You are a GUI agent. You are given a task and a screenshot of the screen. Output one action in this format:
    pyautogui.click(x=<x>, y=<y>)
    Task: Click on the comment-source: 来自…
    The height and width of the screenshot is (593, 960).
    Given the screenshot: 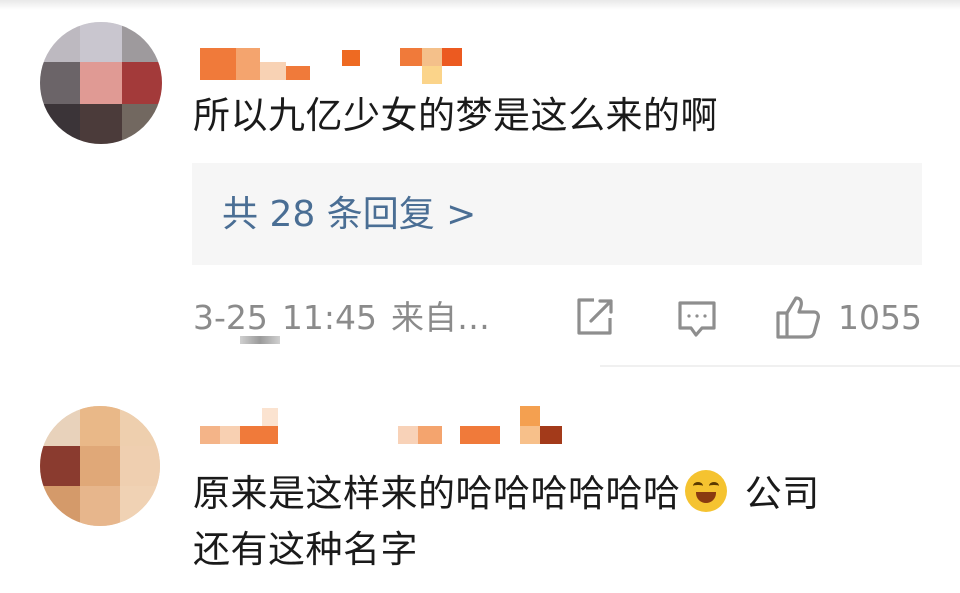 What is the action you would take?
    pyautogui.click(x=441, y=317)
    